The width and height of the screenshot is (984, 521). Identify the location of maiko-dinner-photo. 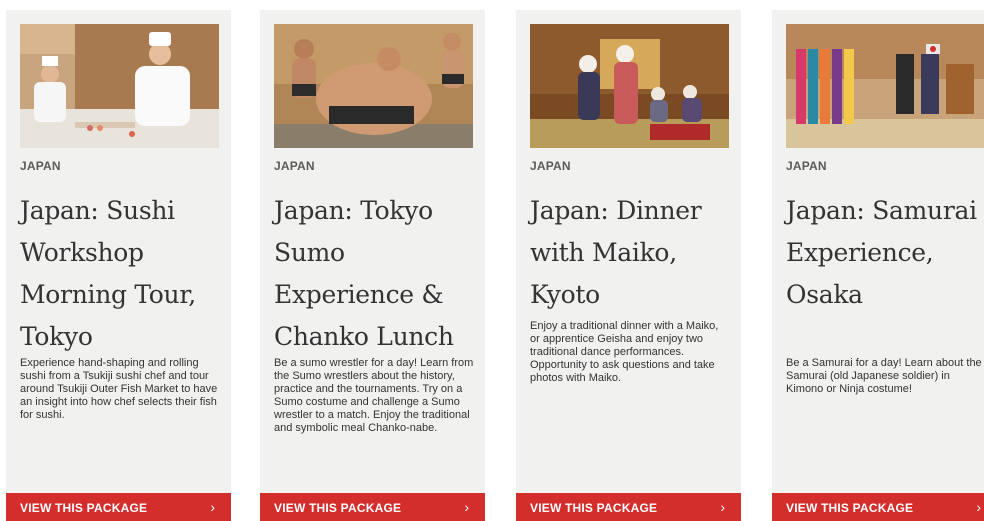
(629, 86).